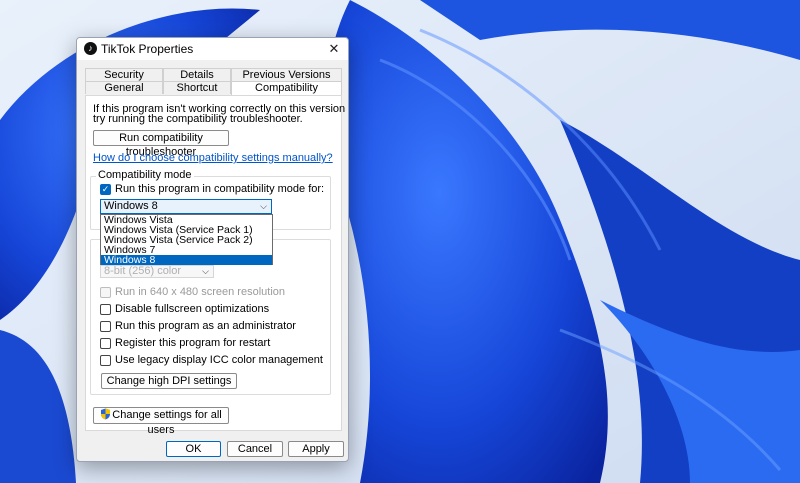  What do you see at coordinates (186, 206) in the screenshot?
I see `compat-os-select: Windows 8 ⌵` at bounding box center [186, 206].